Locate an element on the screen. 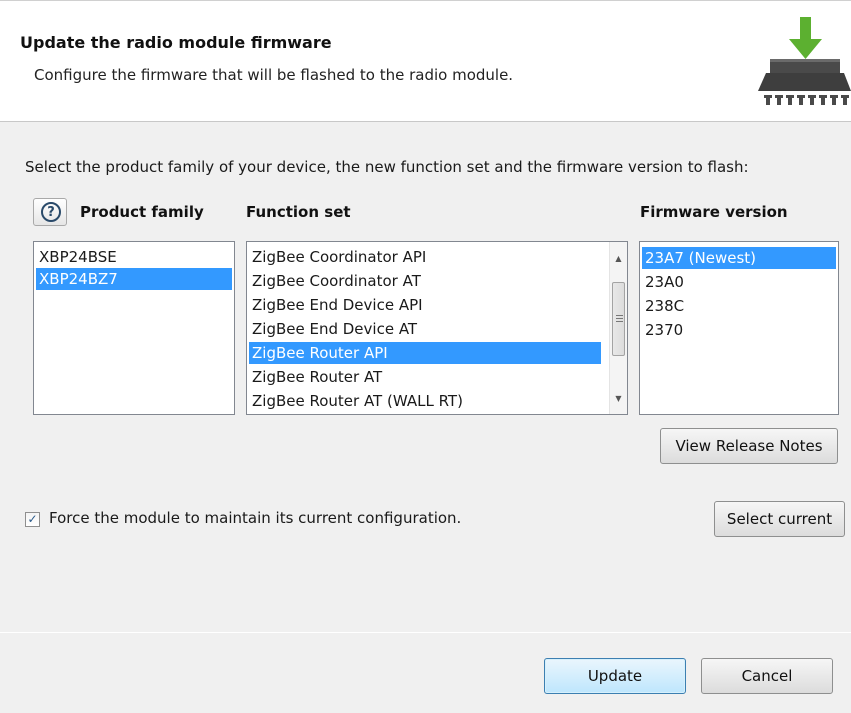  list-item: XBP24BSE is located at coordinates (134, 257).